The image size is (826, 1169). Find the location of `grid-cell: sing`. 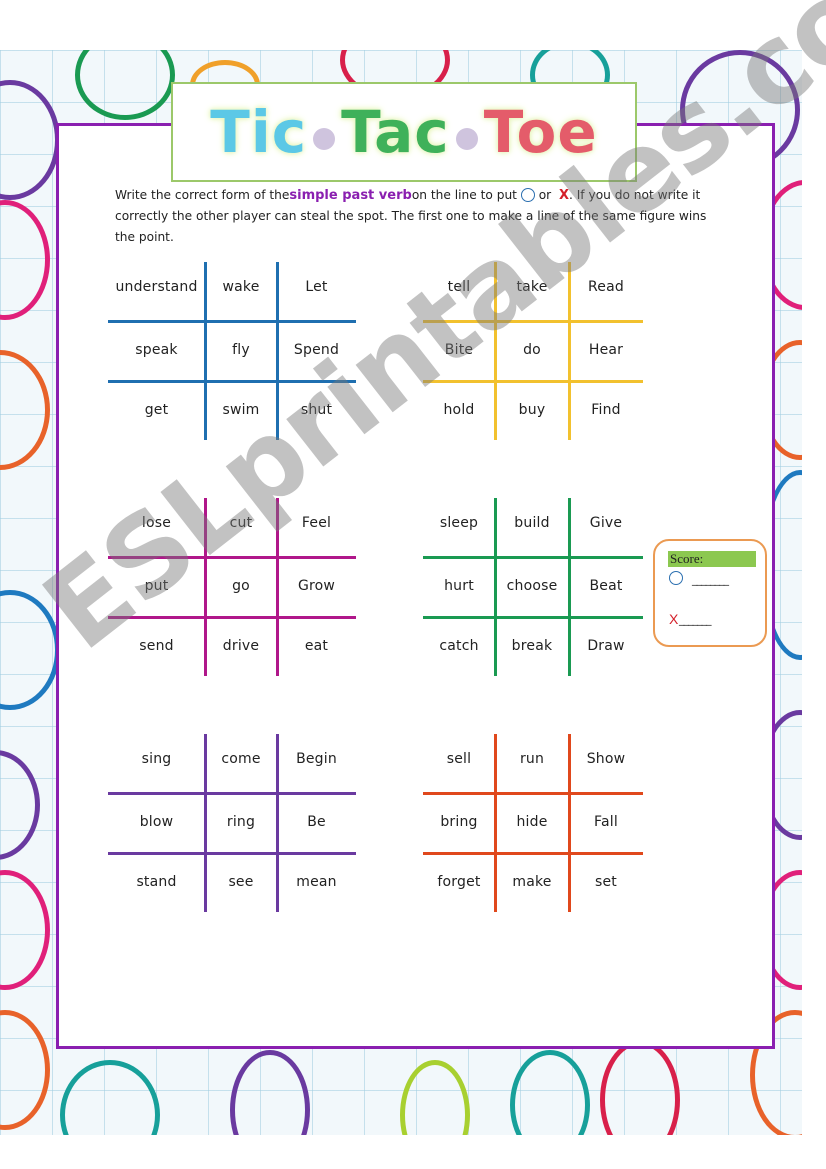

grid-cell: sing is located at coordinates (156, 759).